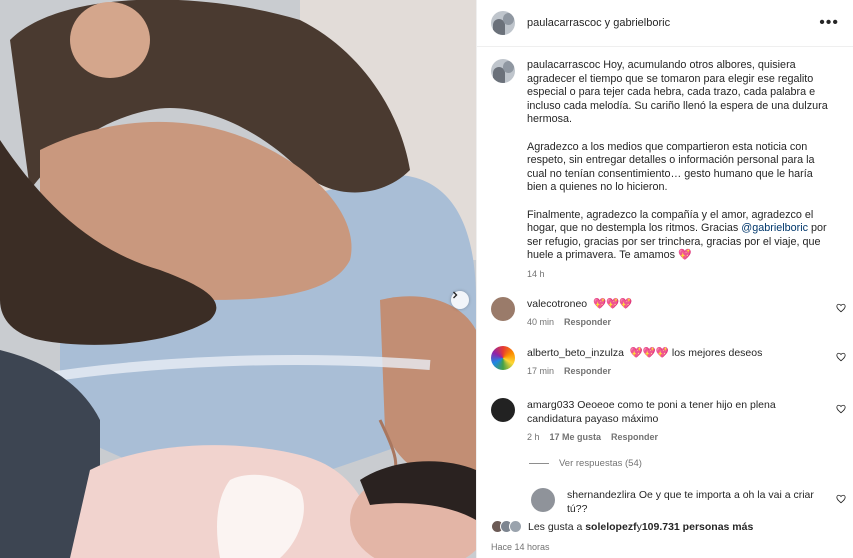  What do you see at coordinates (455, 295) in the screenshot?
I see `next-arrow-icon` at bounding box center [455, 295].